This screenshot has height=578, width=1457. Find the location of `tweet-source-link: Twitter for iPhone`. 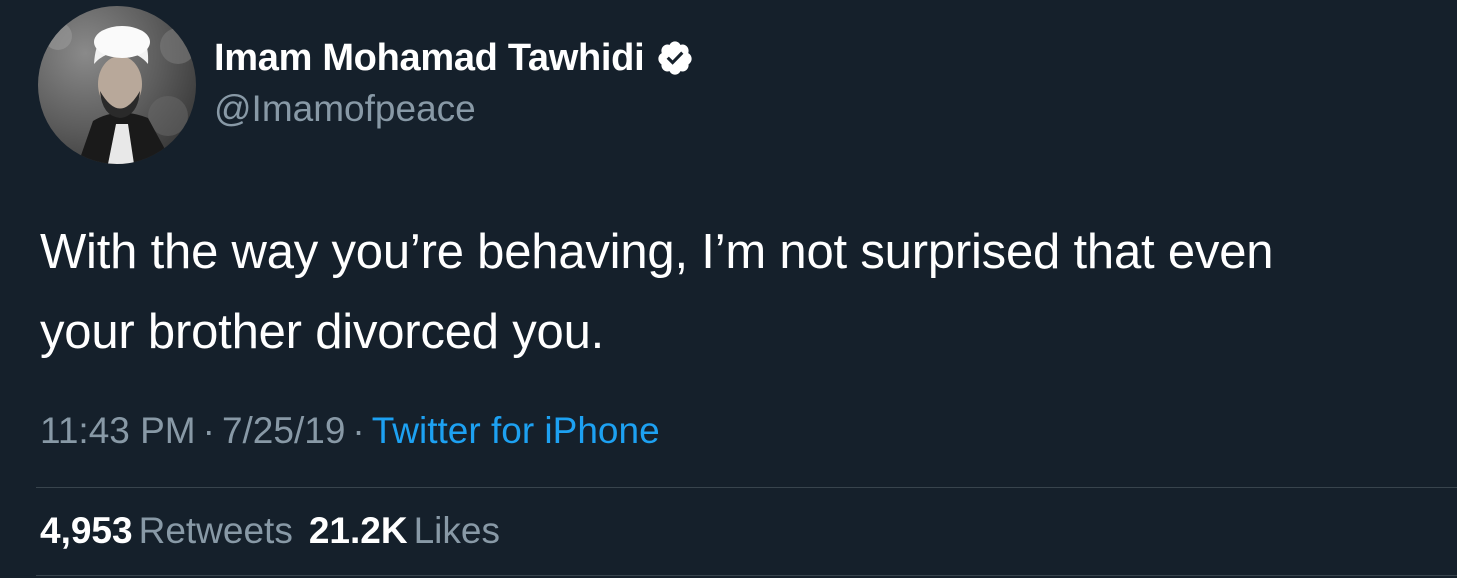

tweet-source-link: Twitter for iPhone is located at coordinates (516, 430).